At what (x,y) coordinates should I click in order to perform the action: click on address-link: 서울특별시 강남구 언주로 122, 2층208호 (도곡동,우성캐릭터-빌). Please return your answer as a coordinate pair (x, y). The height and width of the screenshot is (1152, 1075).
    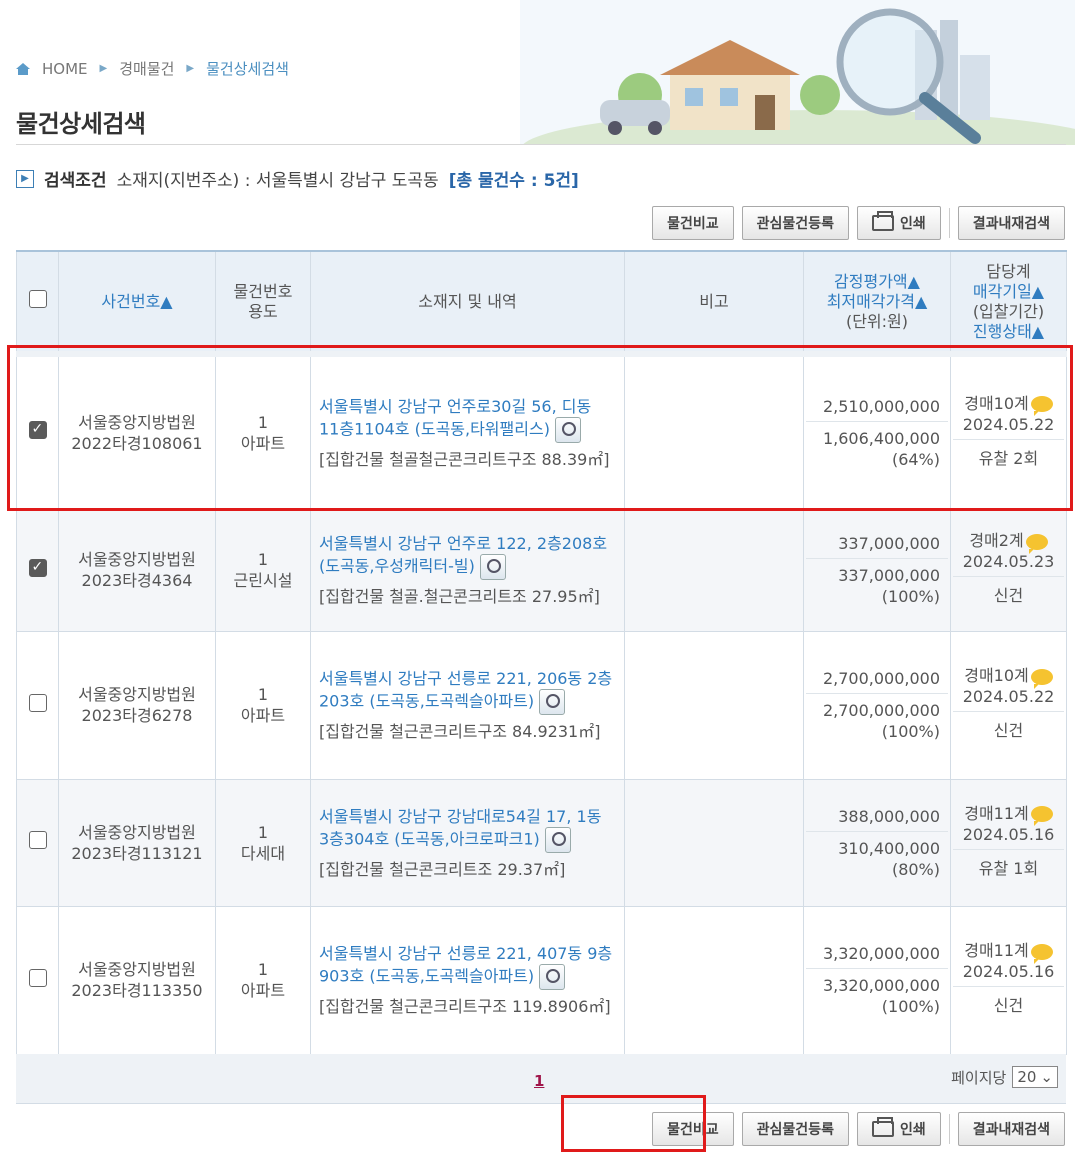
    Looking at the image, I should click on (463, 555).